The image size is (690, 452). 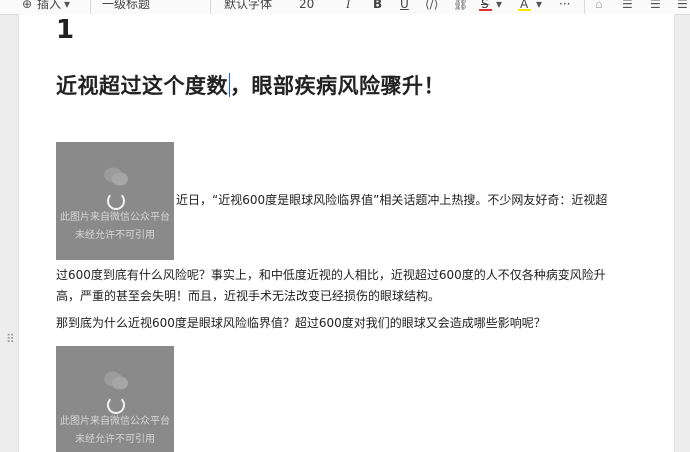 I want to click on heading-number: 1, so click(x=65, y=30).